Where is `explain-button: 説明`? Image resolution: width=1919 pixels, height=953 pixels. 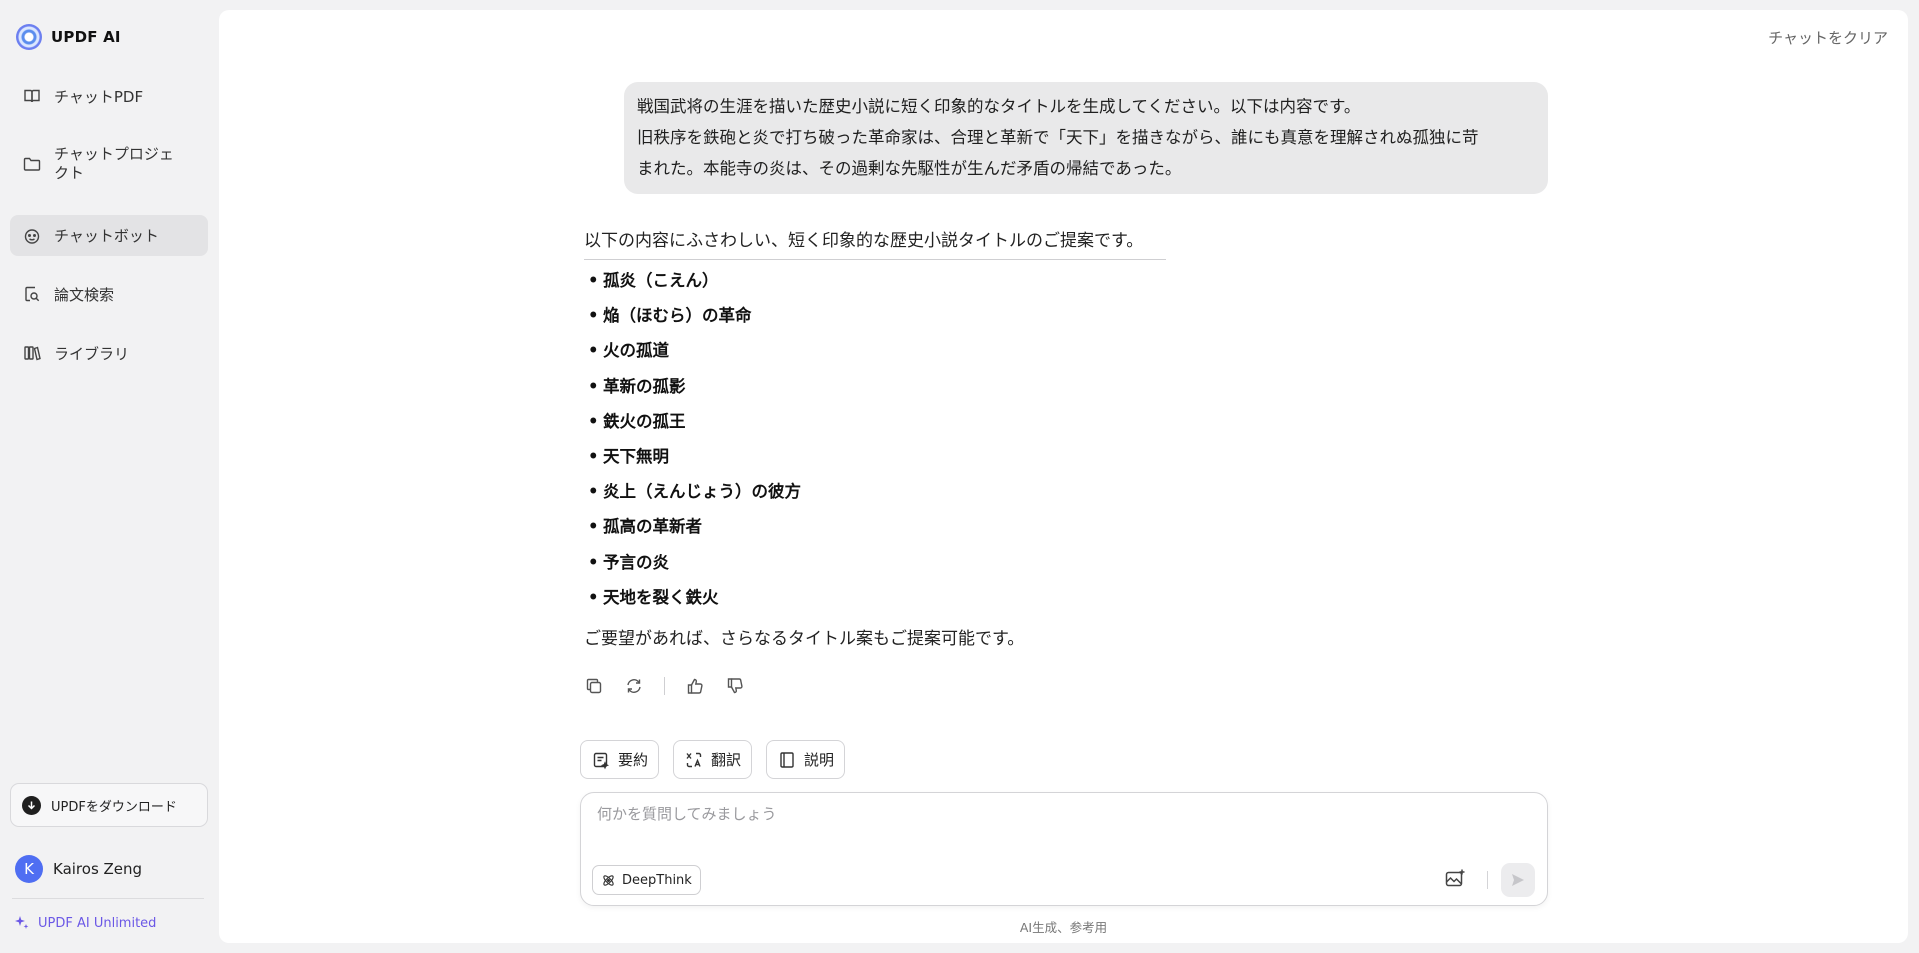
explain-button: 説明 is located at coordinates (806, 759).